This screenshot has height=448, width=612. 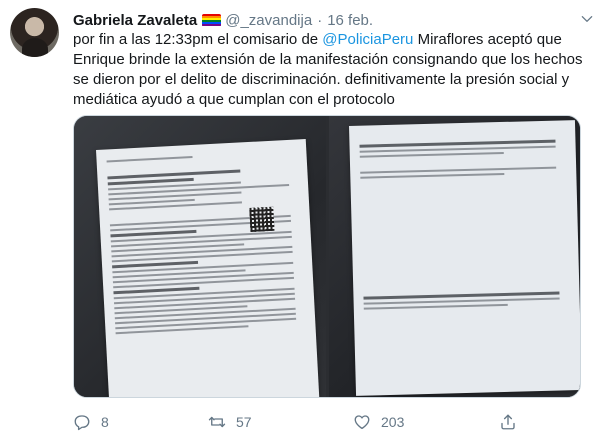 What do you see at coordinates (362, 422) in the screenshot?
I see `heart-icon` at bounding box center [362, 422].